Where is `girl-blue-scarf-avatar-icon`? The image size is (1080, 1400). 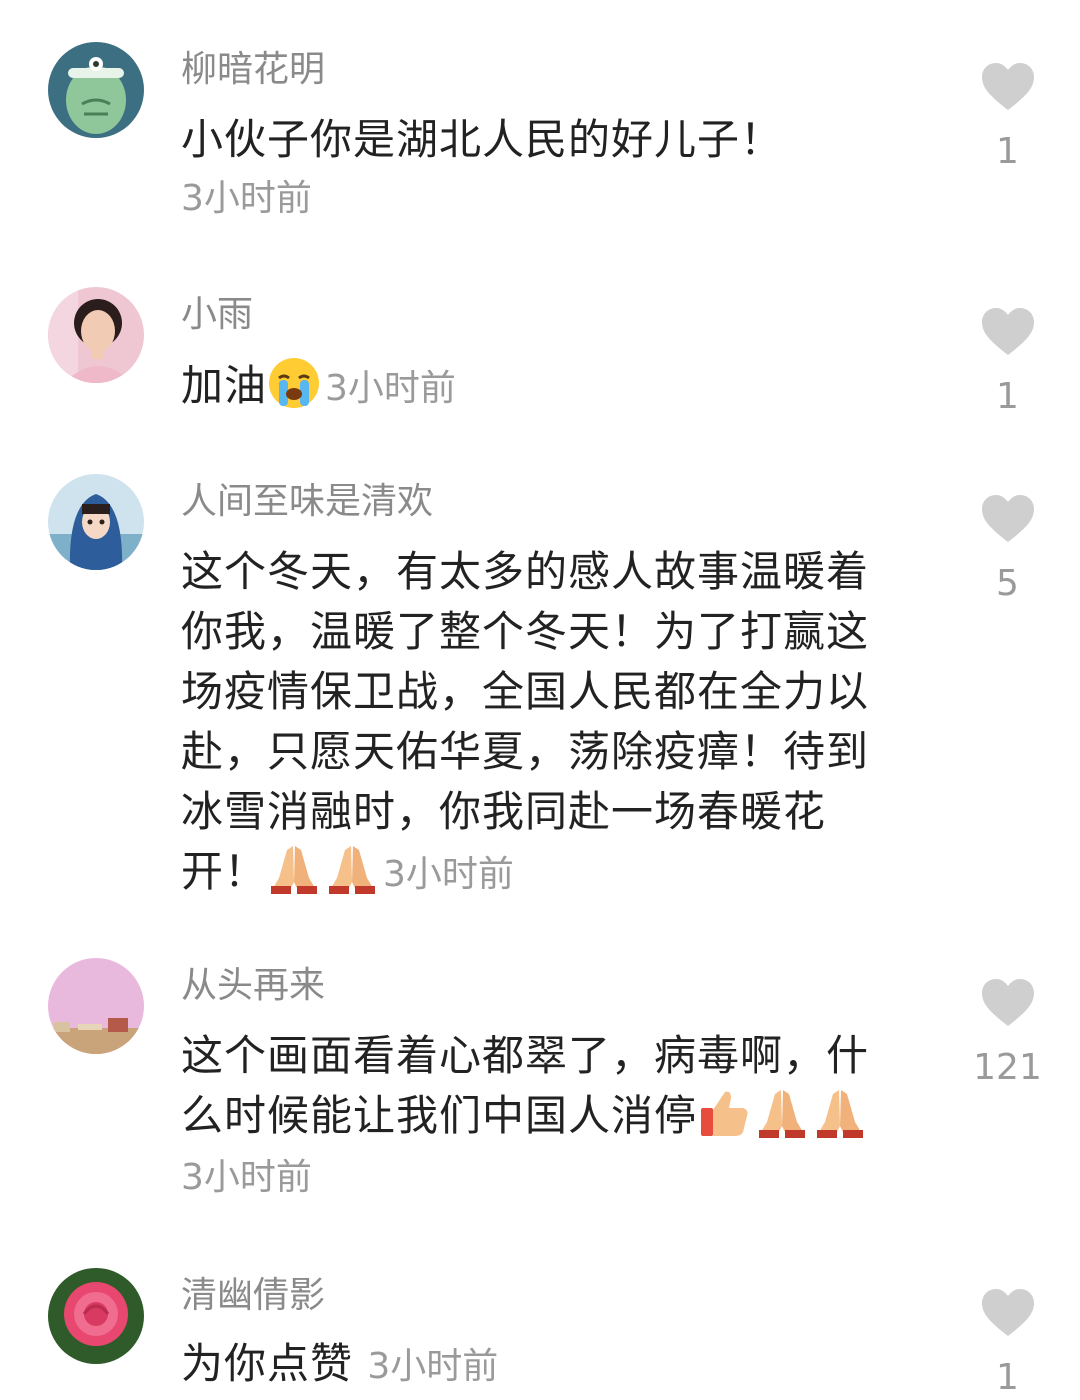 girl-blue-scarf-avatar-icon is located at coordinates (96, 522).